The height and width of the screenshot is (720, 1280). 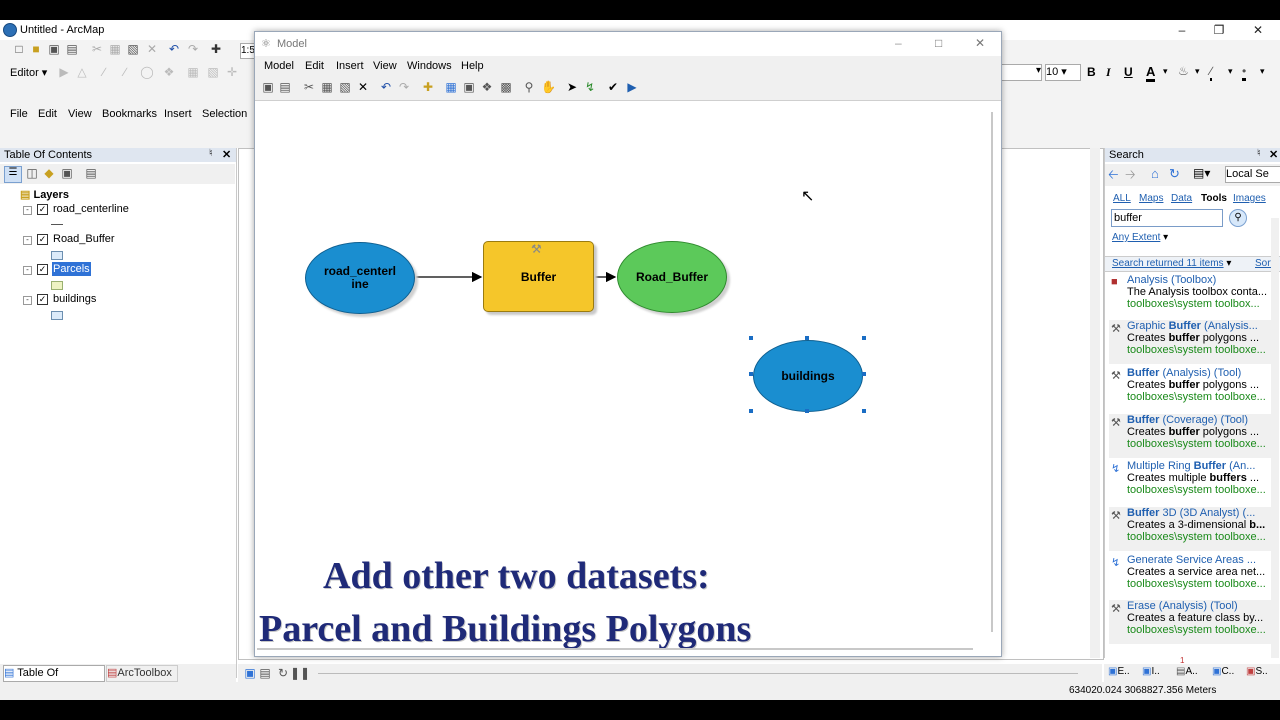 What do you see at coordinates (64, 72) in the screenshot?
I see `edit-tool-icon: ▶` at bounding box center [64, 72].